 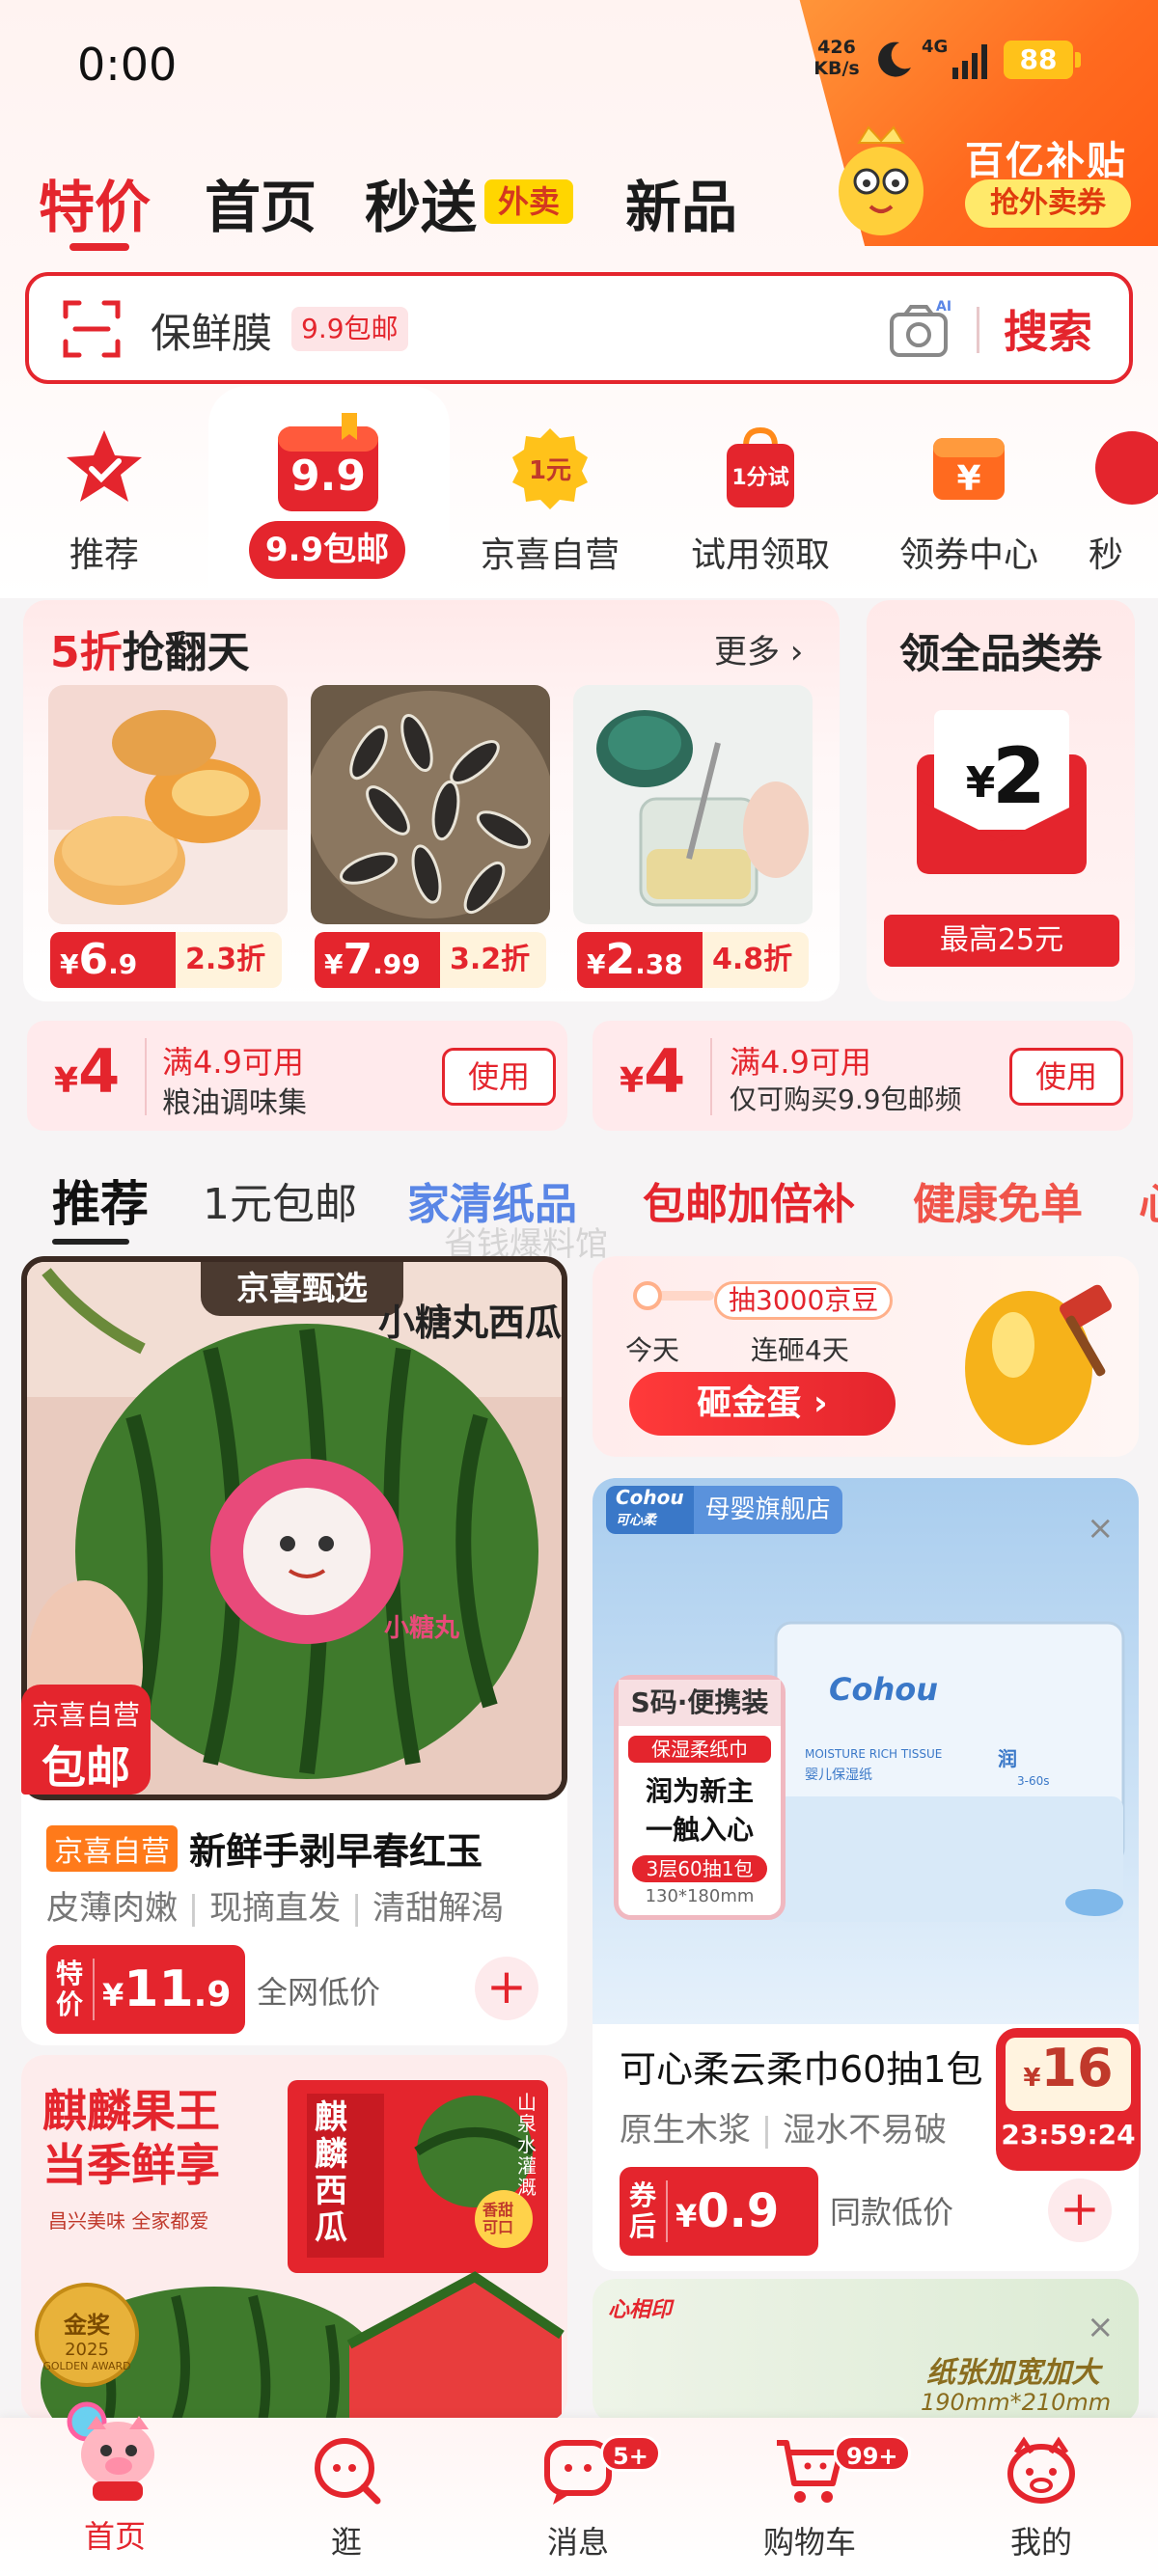 What do you see at coordinates (762, 1404) in the screenshot?
I see `smash-egg-button: 砸金蛋 ›` at bounding box center [762, 1404].